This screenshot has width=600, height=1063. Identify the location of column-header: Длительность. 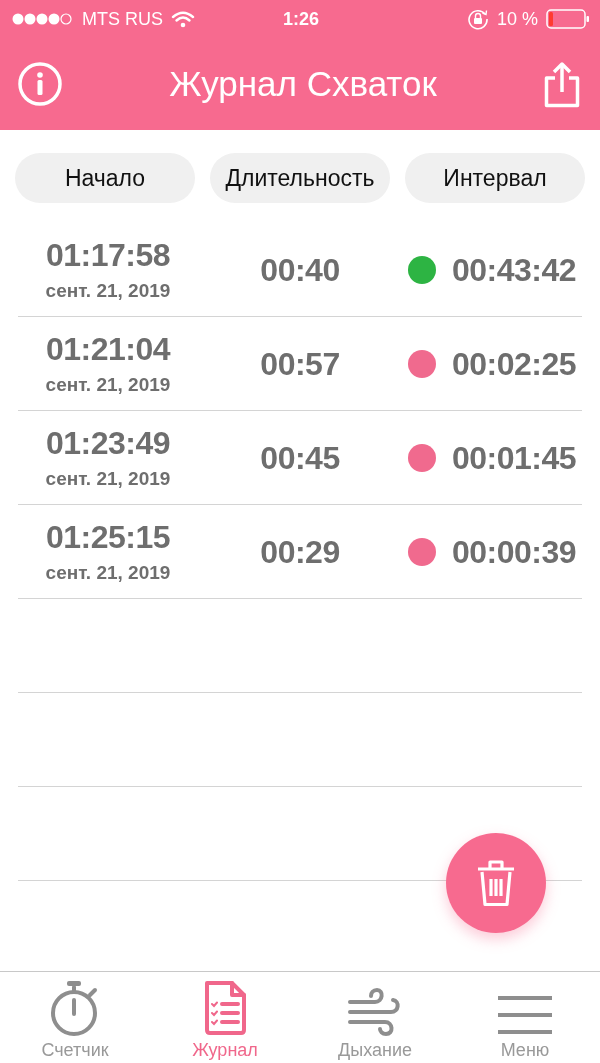
(300, 178).